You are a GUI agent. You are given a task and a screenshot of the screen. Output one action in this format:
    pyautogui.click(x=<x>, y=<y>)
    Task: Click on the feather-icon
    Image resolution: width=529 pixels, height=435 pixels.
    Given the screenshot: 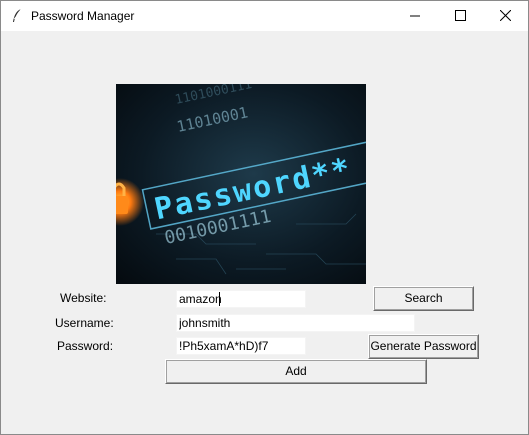 What is the action you would take?
    pyautogui.click(x=17, y=15)
    